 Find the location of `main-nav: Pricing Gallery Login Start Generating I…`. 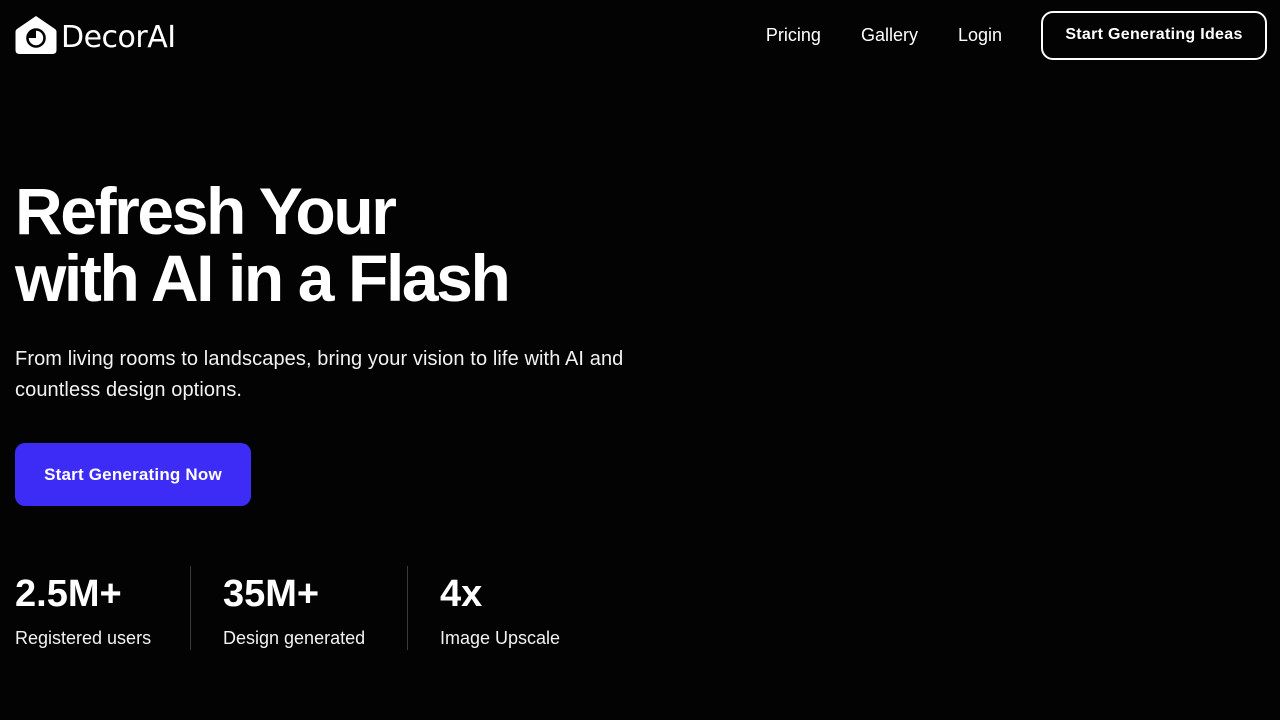

main-nav: Pricing Gallery Login Start Generating I… is located at coordinates (1016, 35).